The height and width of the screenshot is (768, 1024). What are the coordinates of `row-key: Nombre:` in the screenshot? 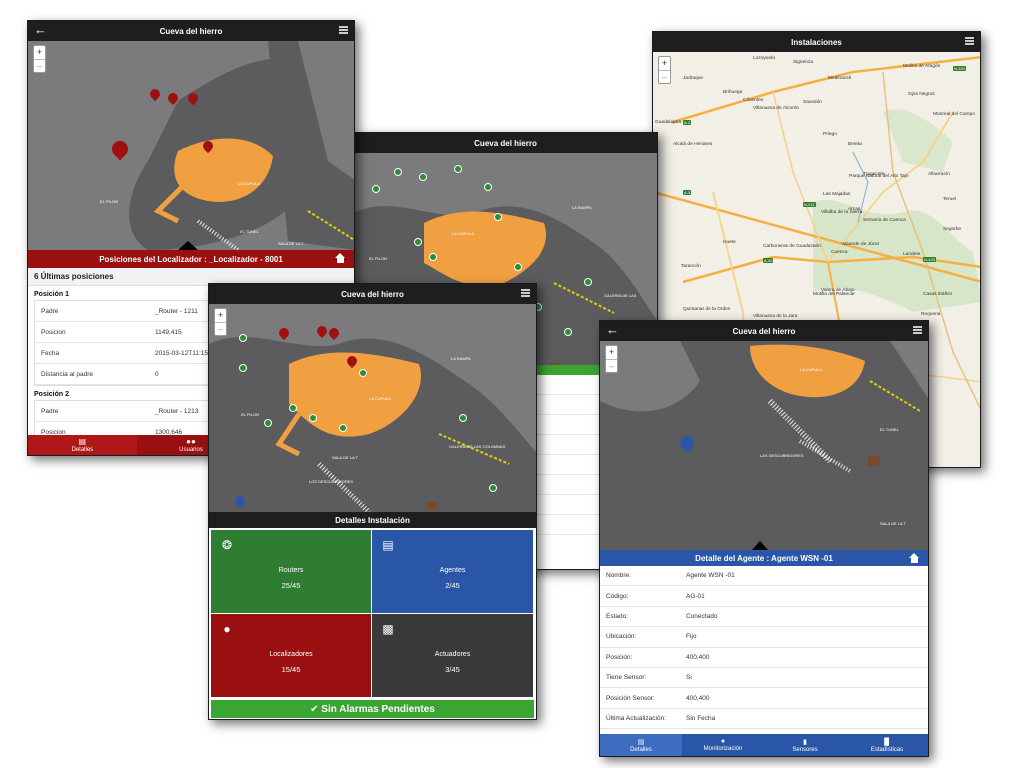 It's located at (618, 576).